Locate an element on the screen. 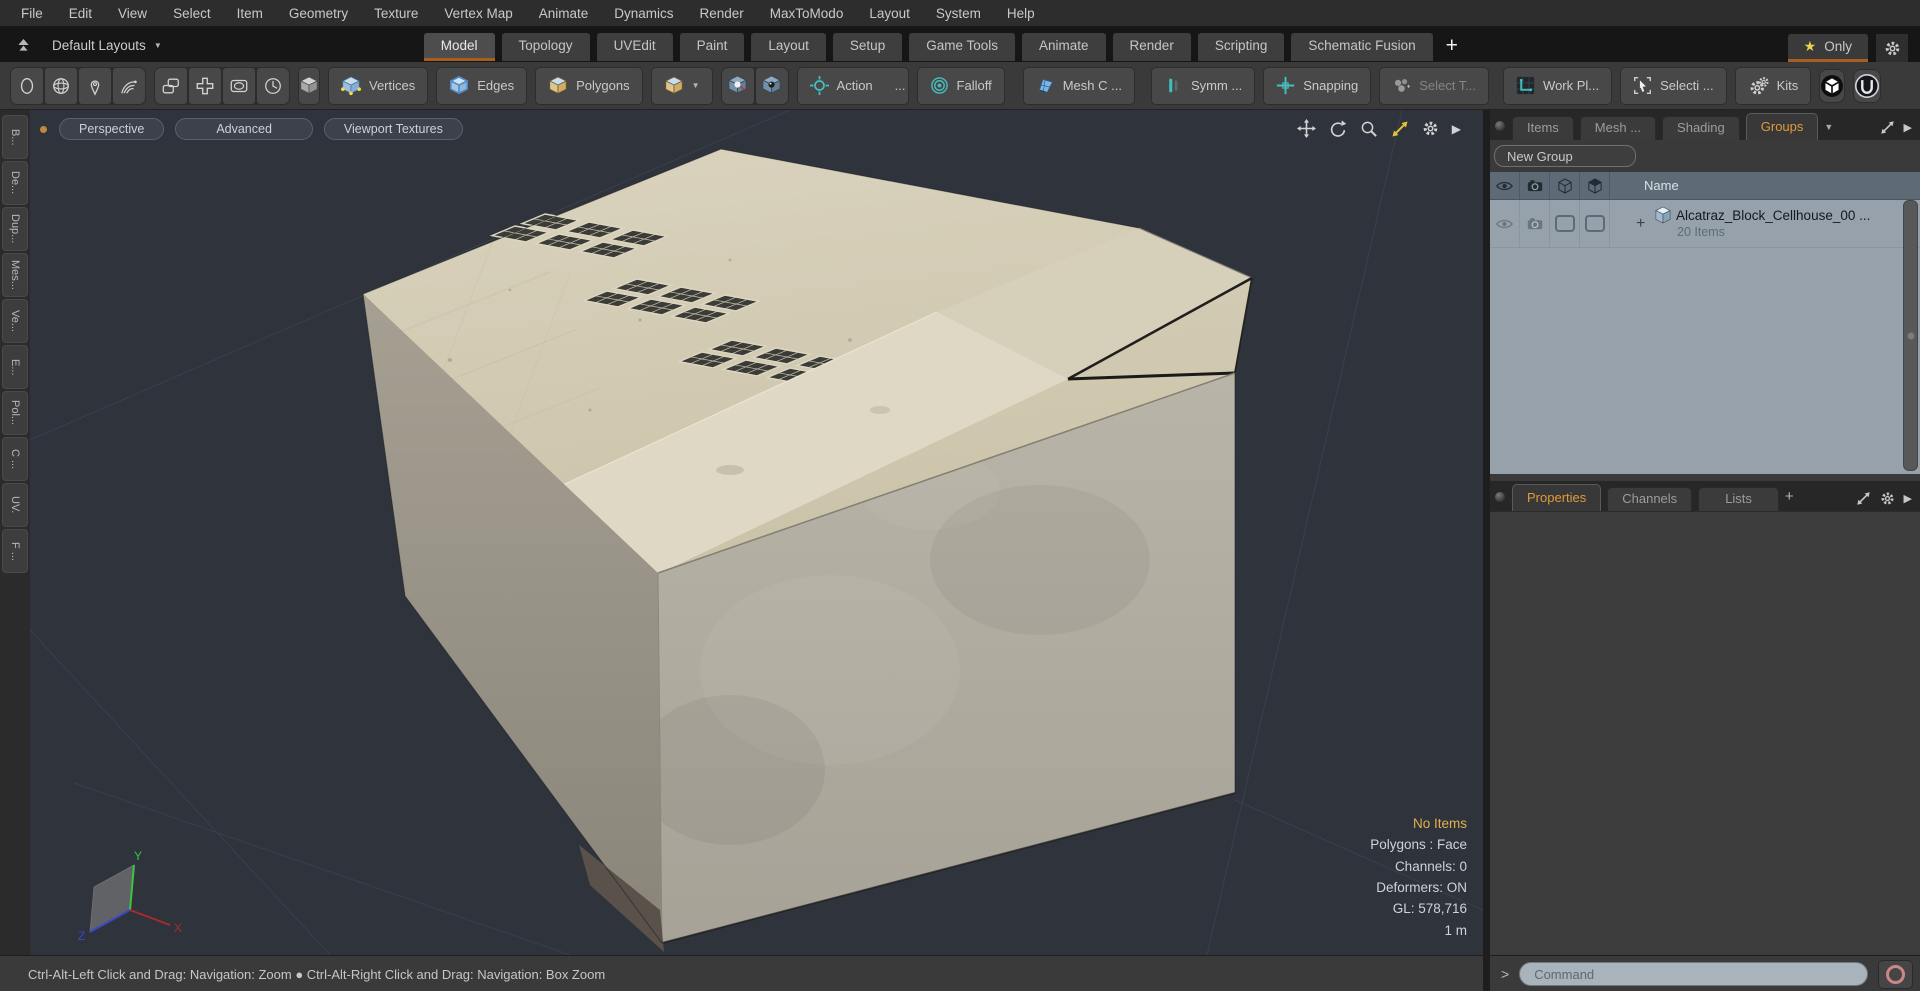  tab-model: Model is located at coordinates (459, 47).